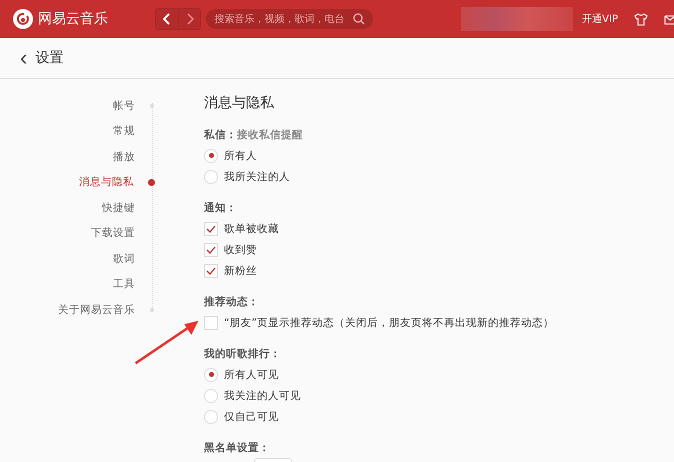 The width and height of the screenshot is (674, 462). What do you see at coordinates (242, 354) in the screenshot?
I see `setting-label: 我的听歌排行：` at bounding box center [242, 354].